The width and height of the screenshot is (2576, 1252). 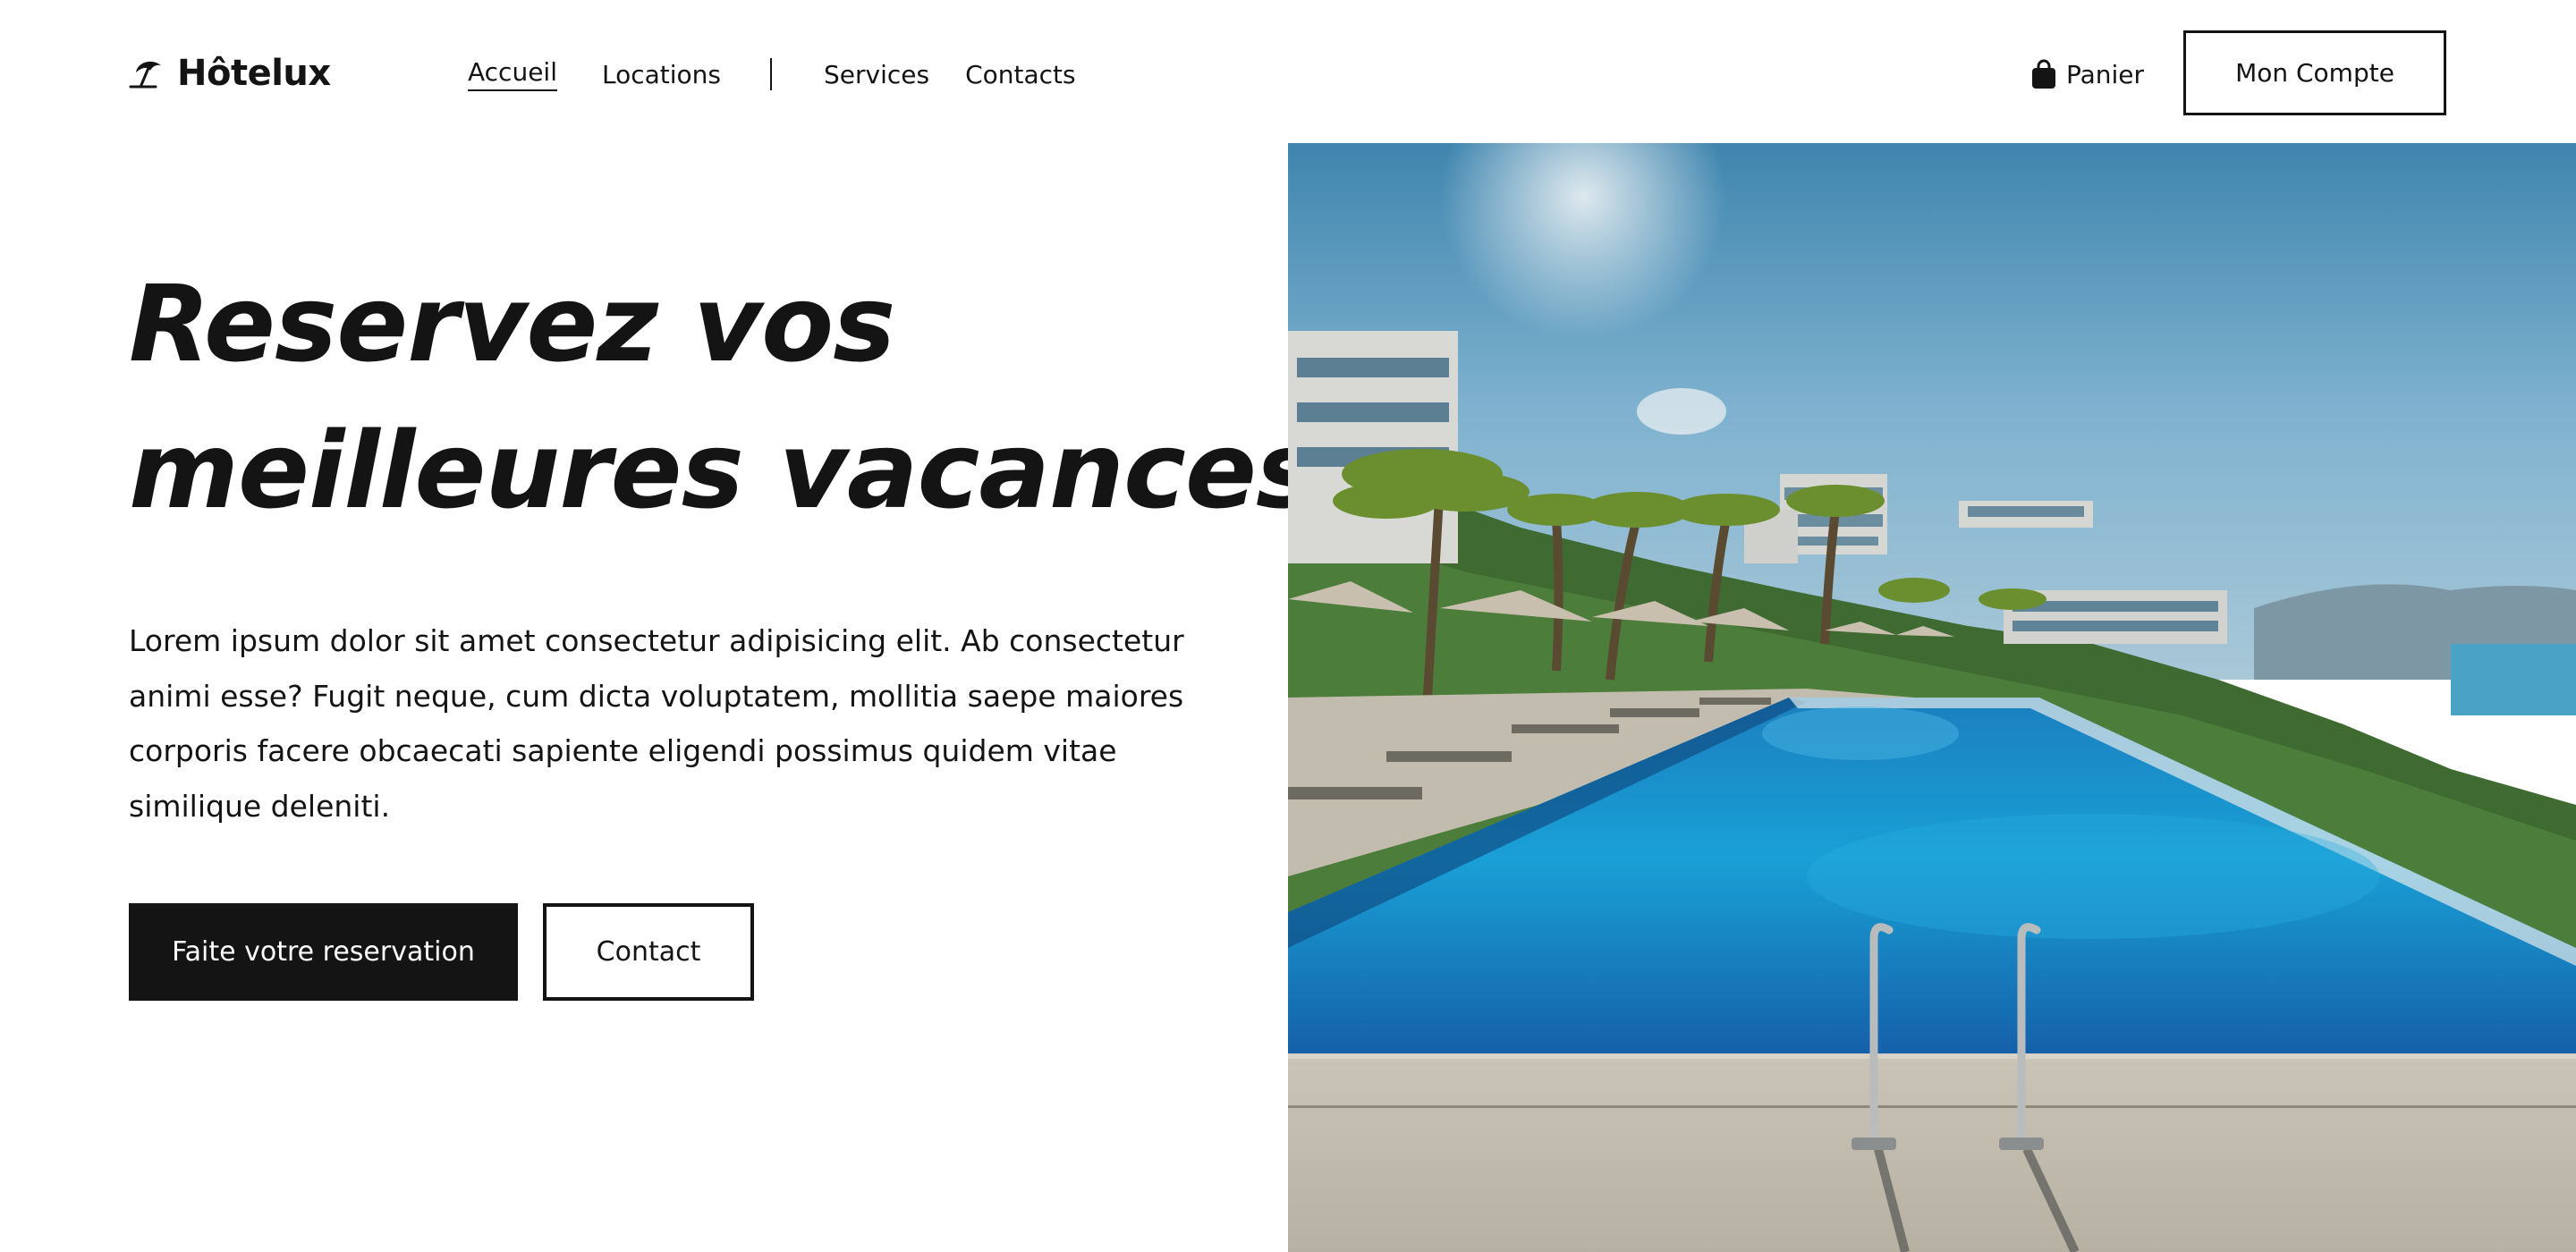 I want to click on logo-text: Hôtelux, so click(x=254, y=73).